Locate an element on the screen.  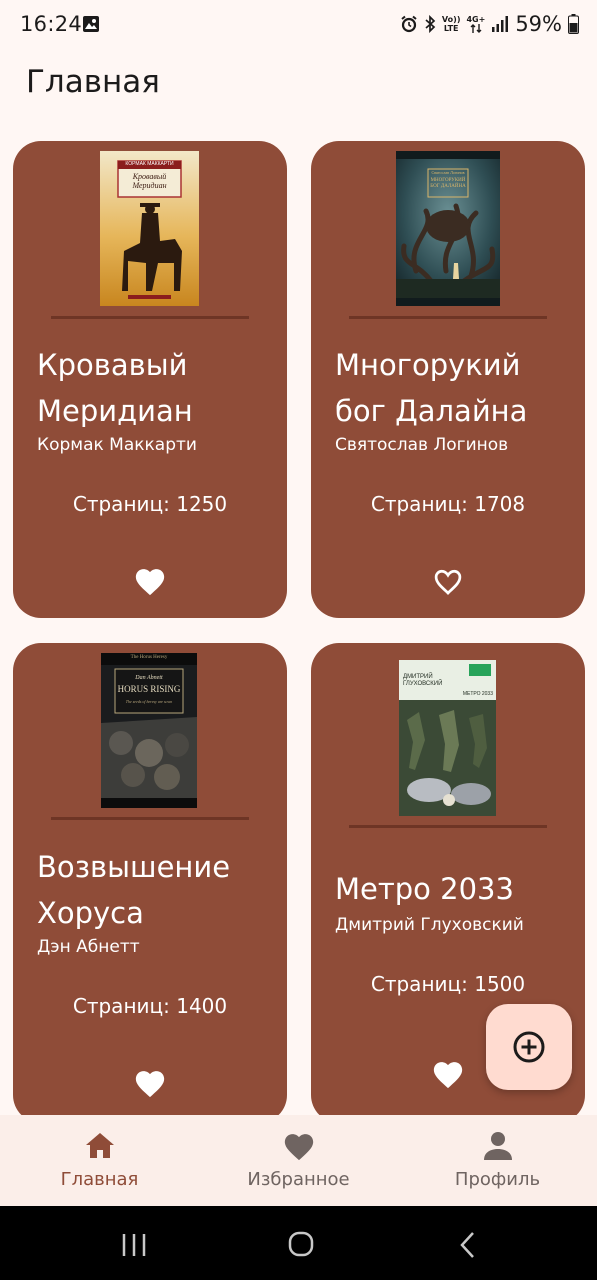
home-circle-icon is located at coordinates (301, 1244).